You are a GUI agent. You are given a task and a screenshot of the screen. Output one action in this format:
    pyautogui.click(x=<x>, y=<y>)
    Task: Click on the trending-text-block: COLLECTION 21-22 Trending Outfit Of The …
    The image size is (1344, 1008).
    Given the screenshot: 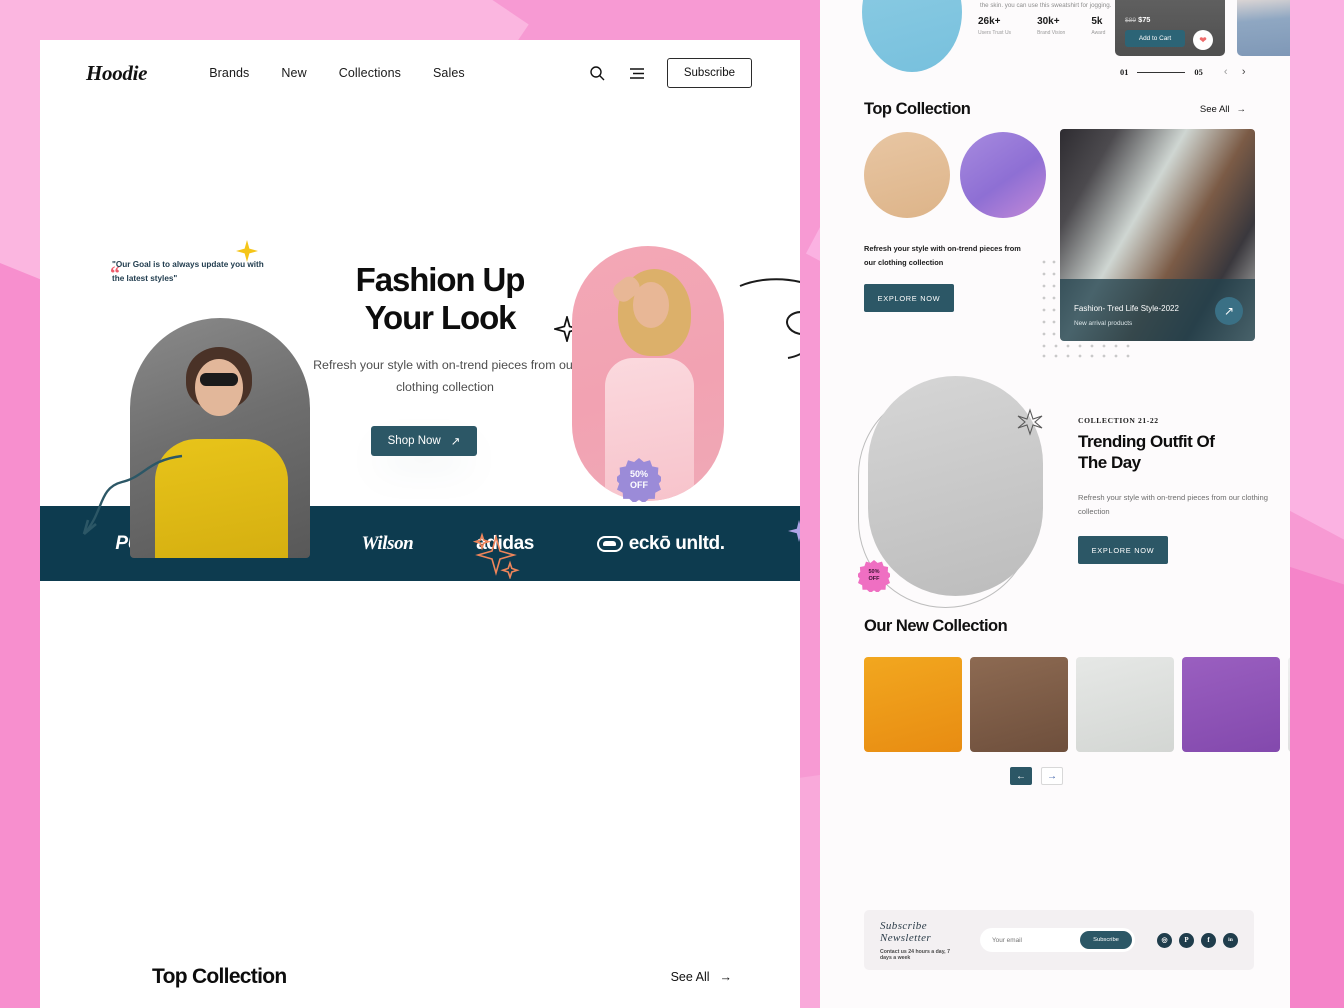 What is the action you would take?
    pyautogui.click(x=1178, y=490)
    